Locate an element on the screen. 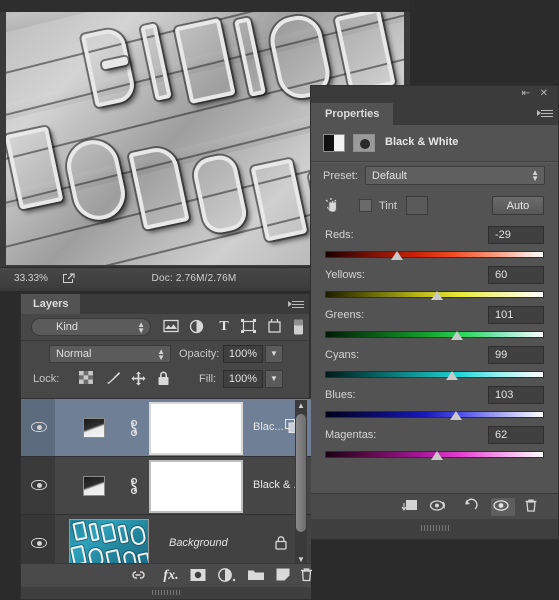 Image resolution: width=559 pixels, height=600 pixels. properties-resize-grip is located at coordinates (434, 529).